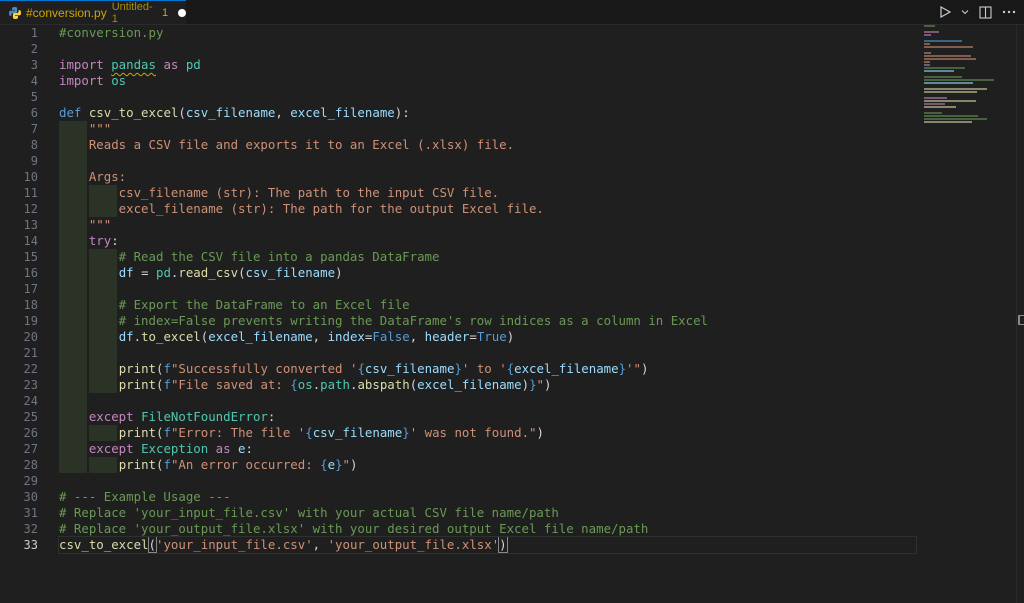 This screenshot has height=603, width=1024. Describe the element at coordinates (491, 65) in the screenshot. I see `code-line: import pandas as pd` at that location.